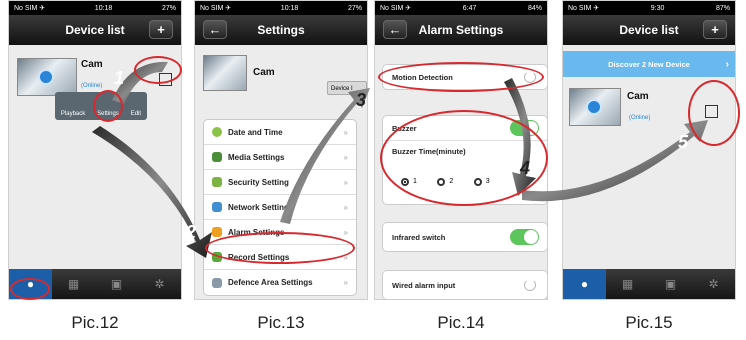  What do you see at coordinates (424, 285) in the screenshot?
I see `wired-label: Wired alarm input` at bounding box center [424, 285].